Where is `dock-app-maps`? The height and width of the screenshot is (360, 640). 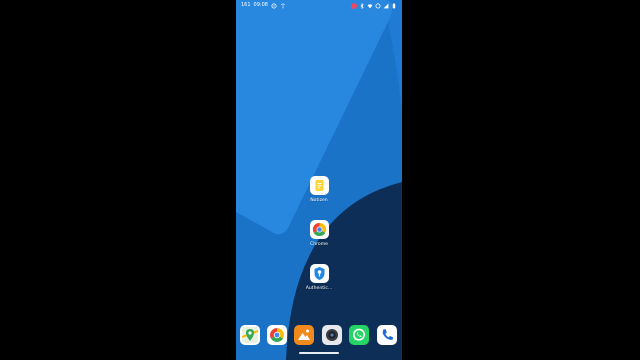 dock-app-maps is located at coordinates (250, 335).